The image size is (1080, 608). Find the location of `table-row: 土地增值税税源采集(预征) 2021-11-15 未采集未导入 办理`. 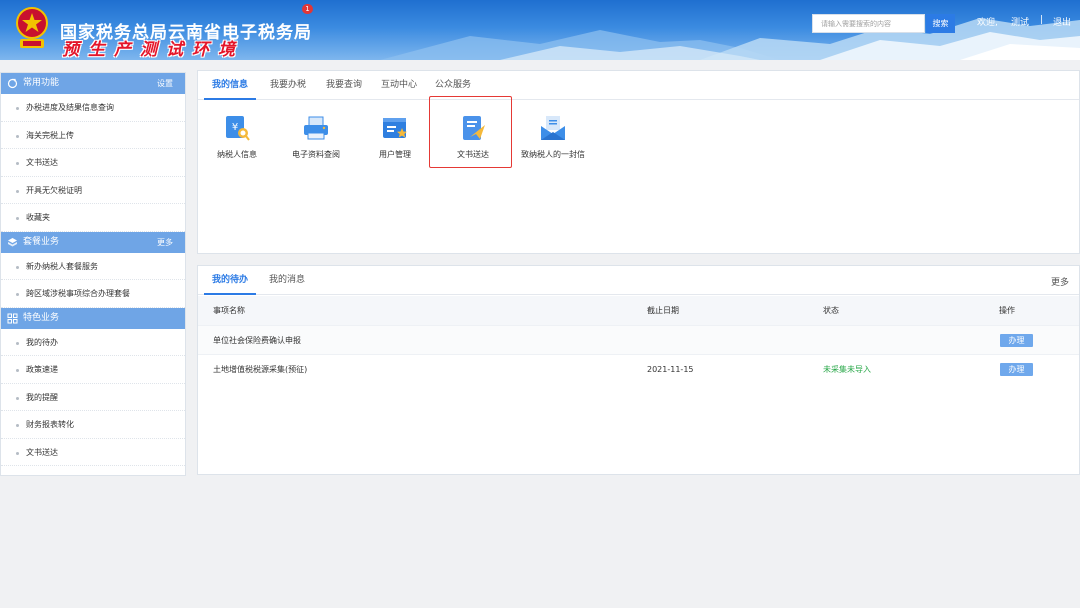

table-row: 土地增值税税源采集(预征) 2021-11-15 未采集未导入 办理 is located at coordinates (638, 368).